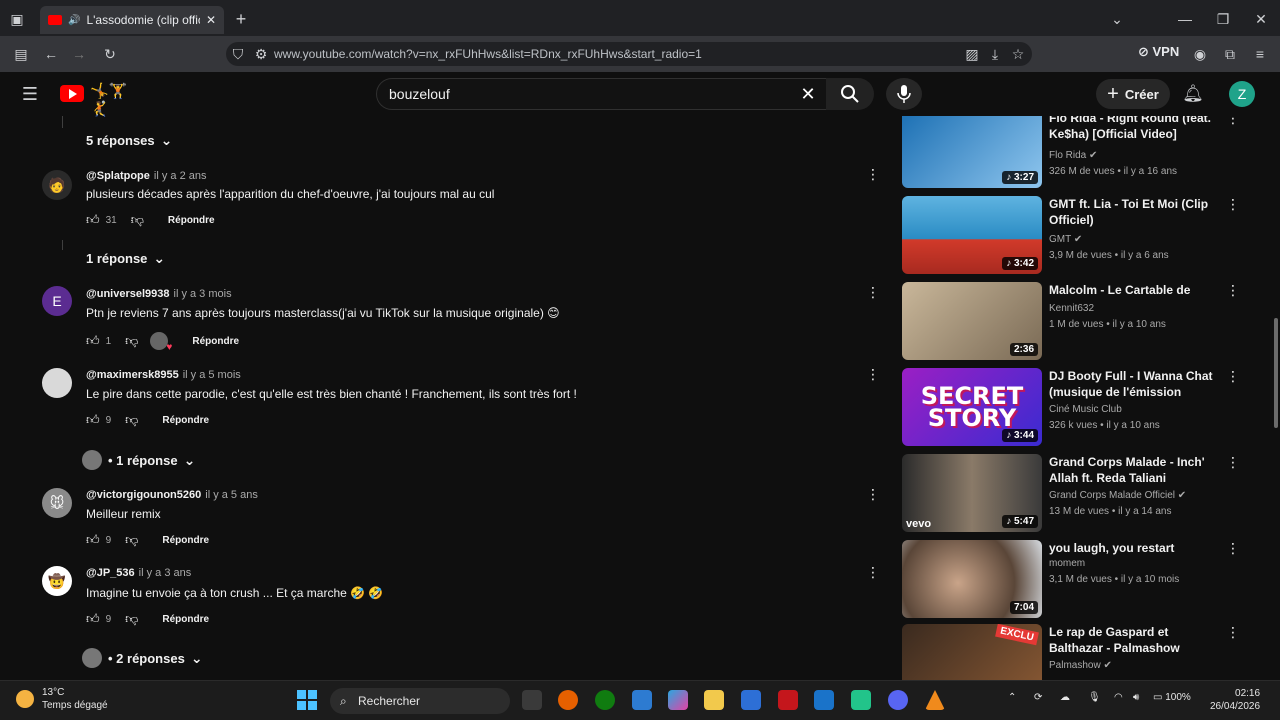  What do you see at coordinates (51, 54) in the screenshot?
I see `back-button: ←` at bounding box center [51, 54].